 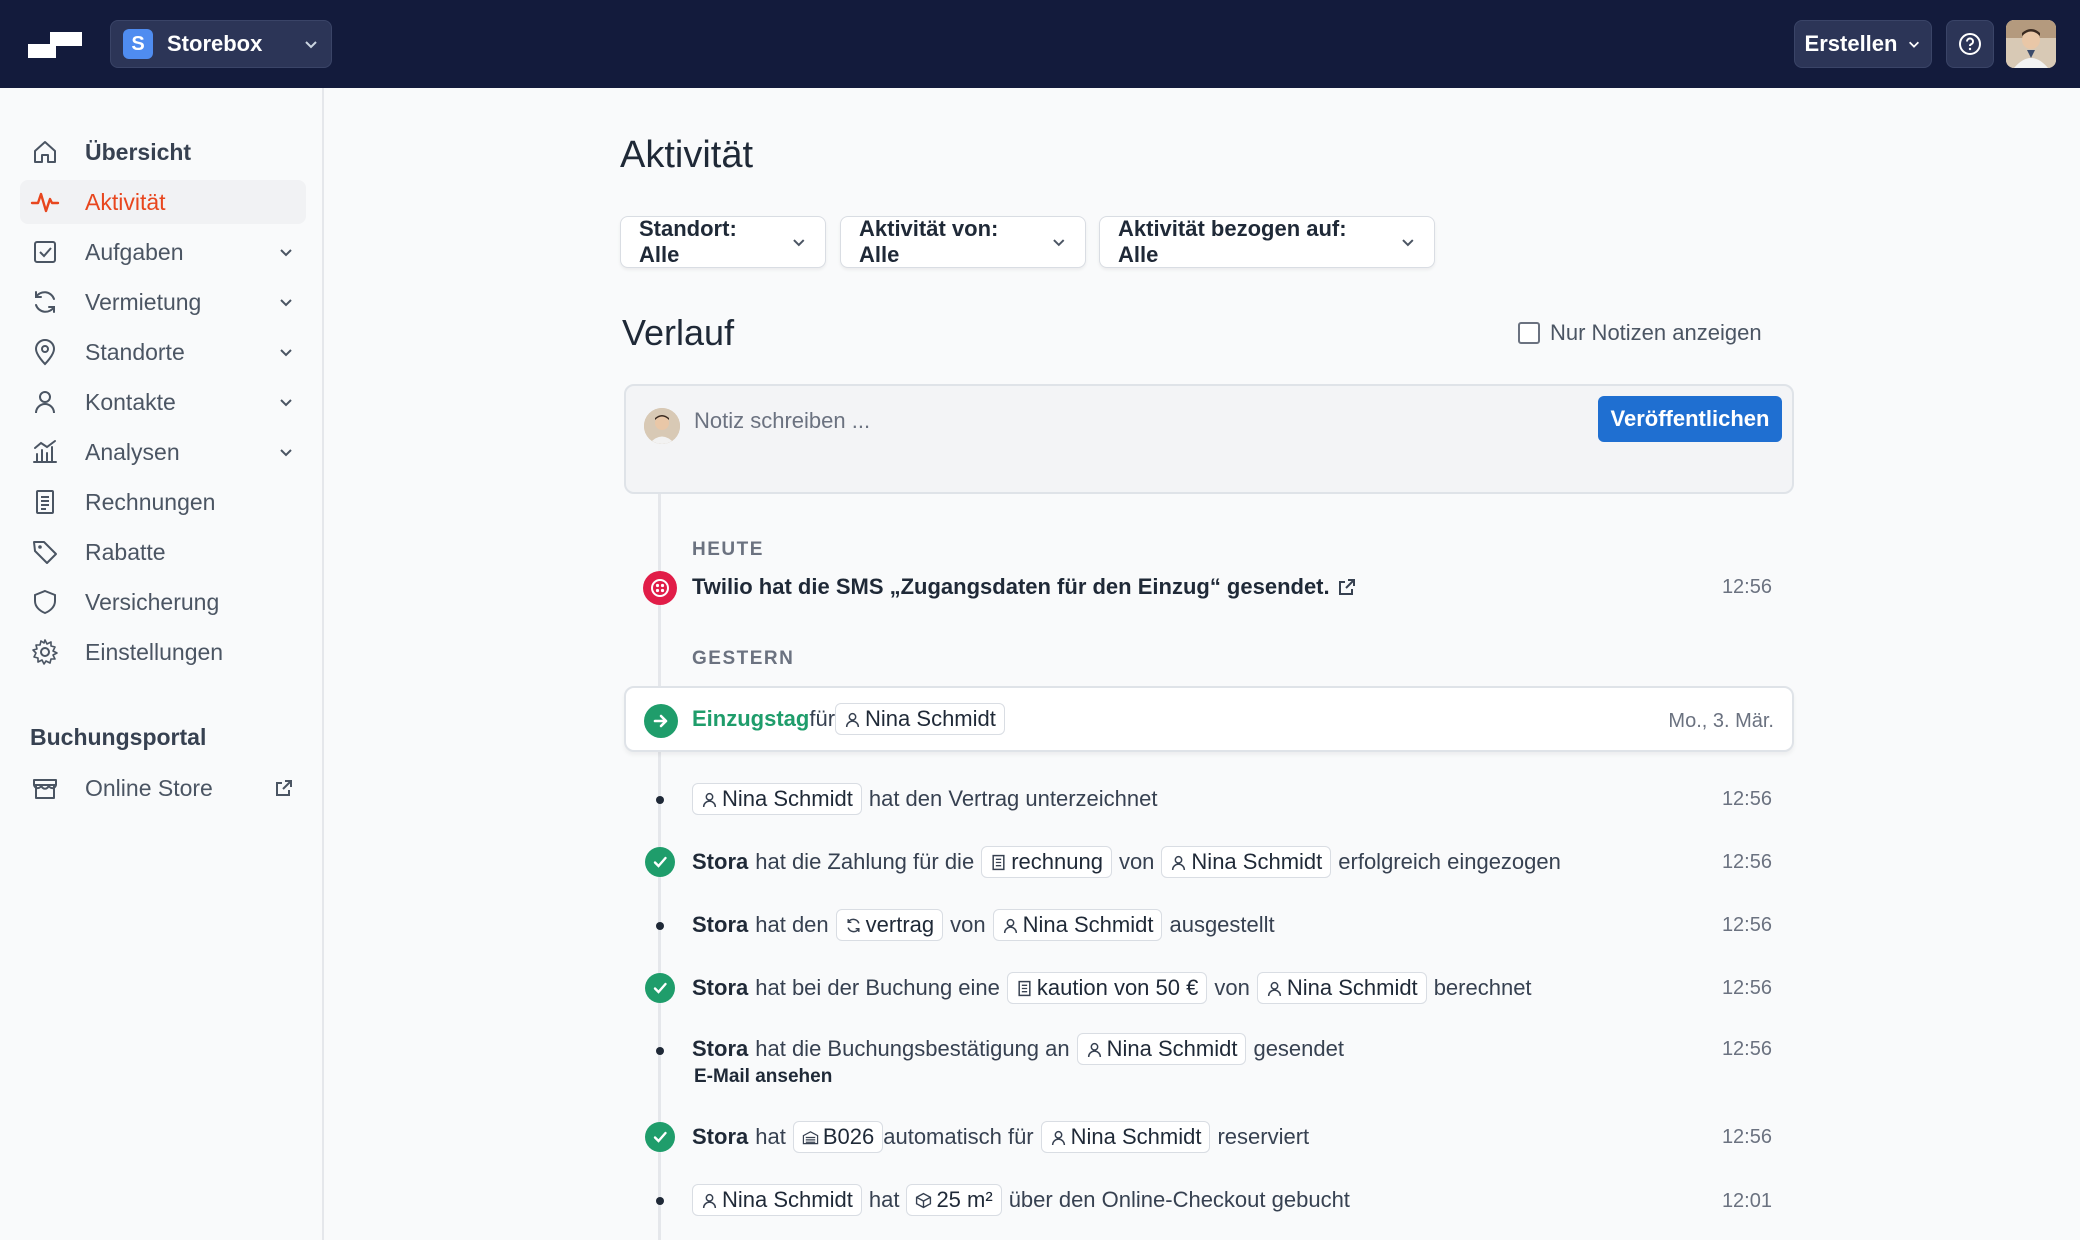 What do you see at coordinates (877, 987) in the screenshot?
I see `event-text: hat bei der Buchung eine` at bounding box center [877, 987].